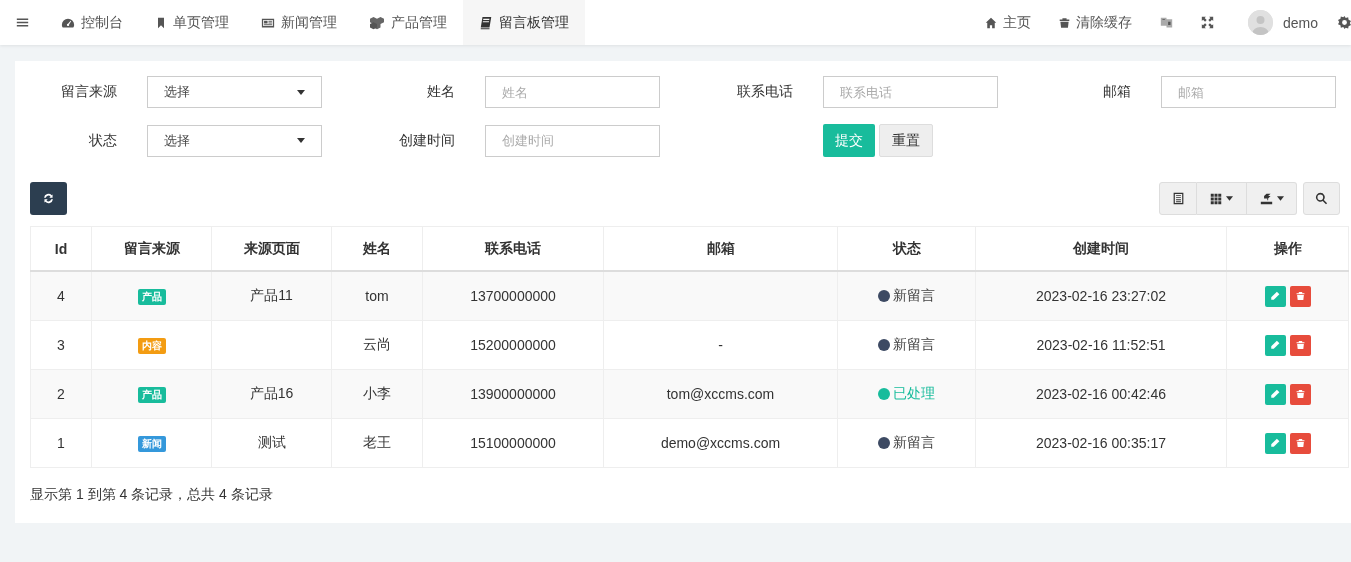 The height and width of the screenshot is (562, 1351). I want to click on search-icon, so click(1321, 198).